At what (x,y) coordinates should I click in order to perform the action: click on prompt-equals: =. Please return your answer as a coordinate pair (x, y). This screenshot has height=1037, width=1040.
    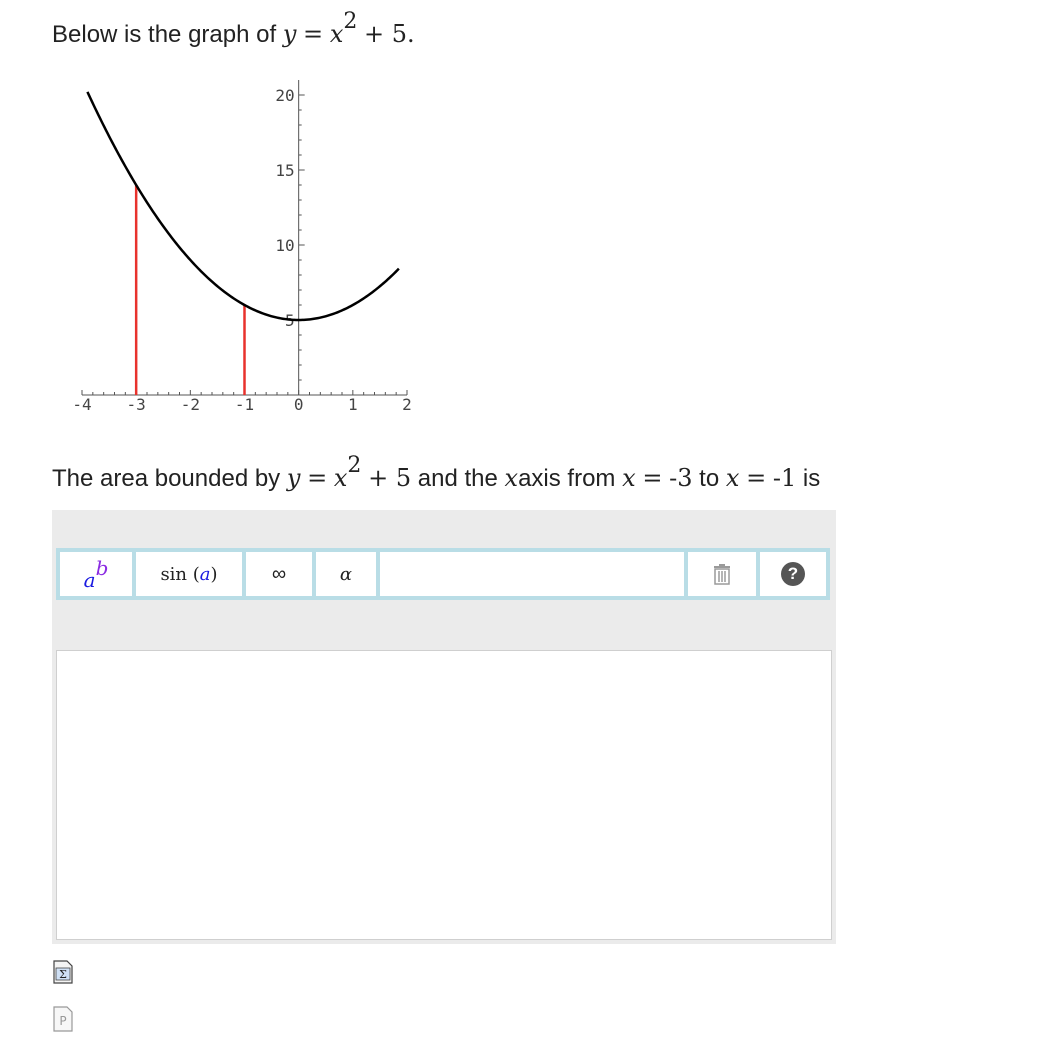
    Looking at the image, I should click on (317, 478).